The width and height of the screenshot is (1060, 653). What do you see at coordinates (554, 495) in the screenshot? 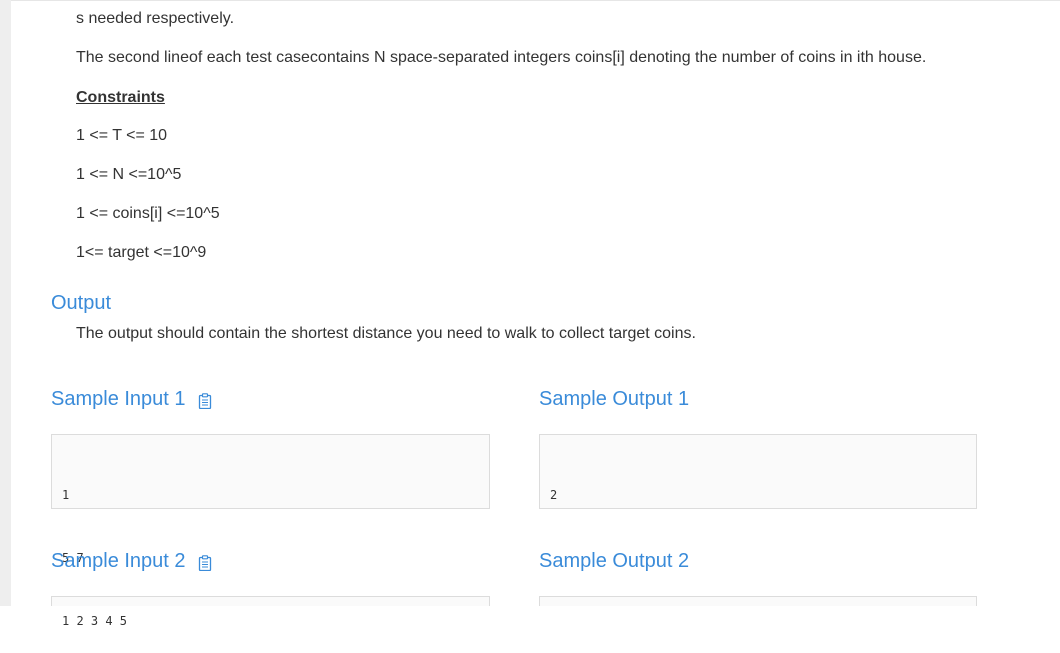
I see `code-line: 2` at bounding box center [554, 495].